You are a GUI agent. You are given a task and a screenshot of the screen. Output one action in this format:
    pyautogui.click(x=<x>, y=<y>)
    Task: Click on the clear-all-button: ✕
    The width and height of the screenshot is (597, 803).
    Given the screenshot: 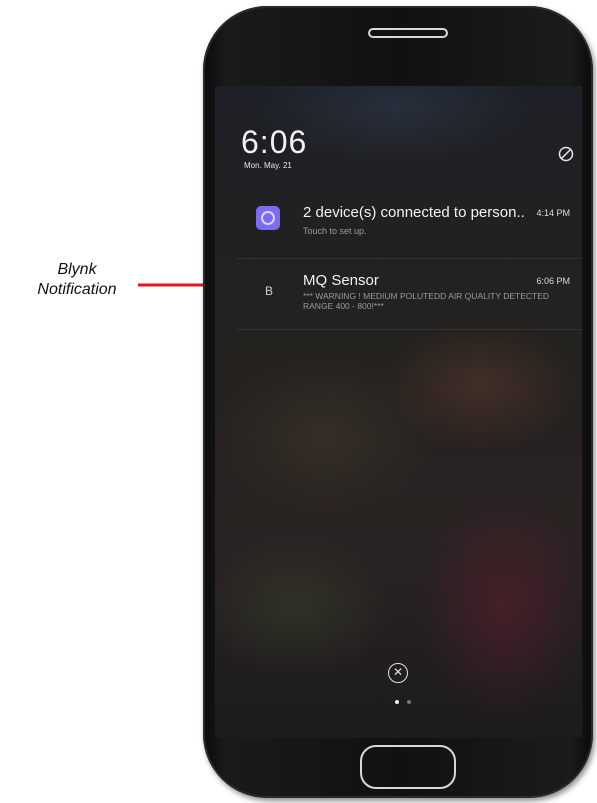 What is the action you would take?
    pyautogui.click(x=398, y=673)
    